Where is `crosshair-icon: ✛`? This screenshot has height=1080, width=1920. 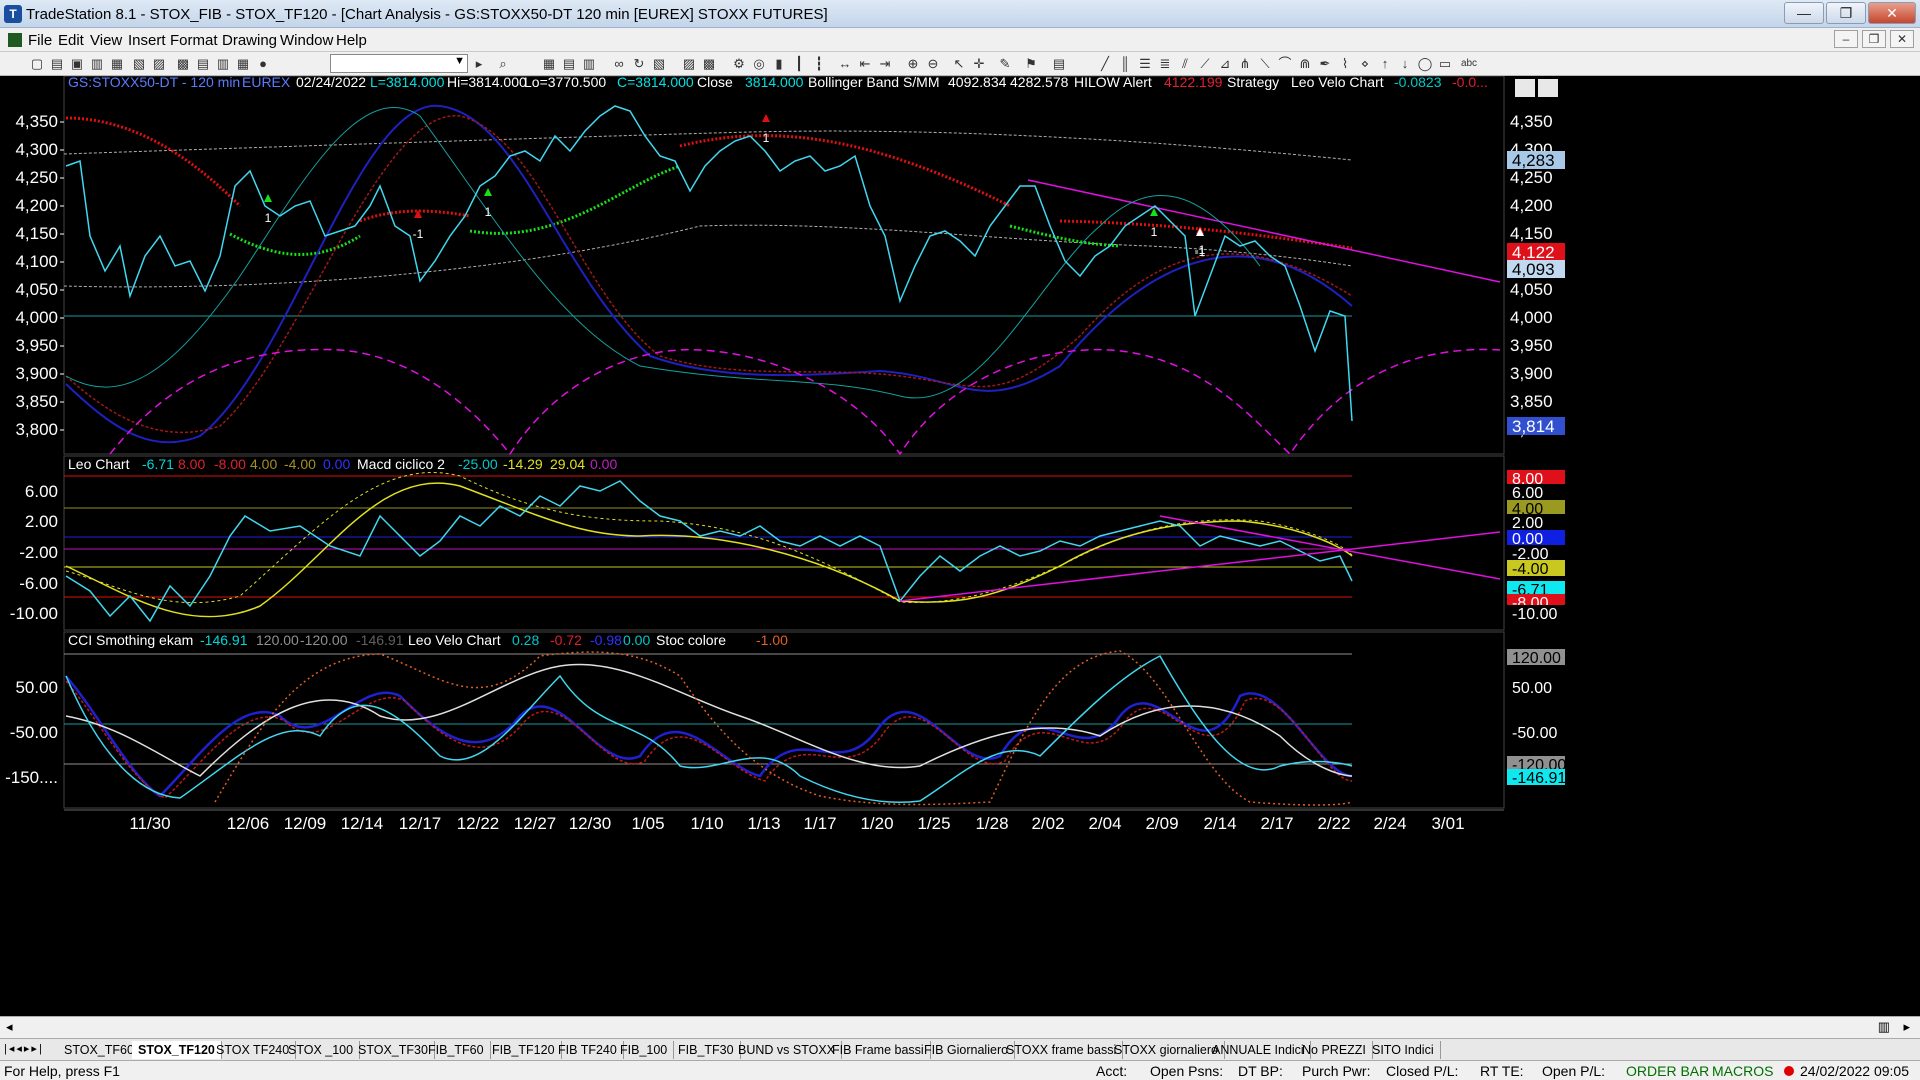 crosshair-icon: ✛ is located at coordinates (979, 64).